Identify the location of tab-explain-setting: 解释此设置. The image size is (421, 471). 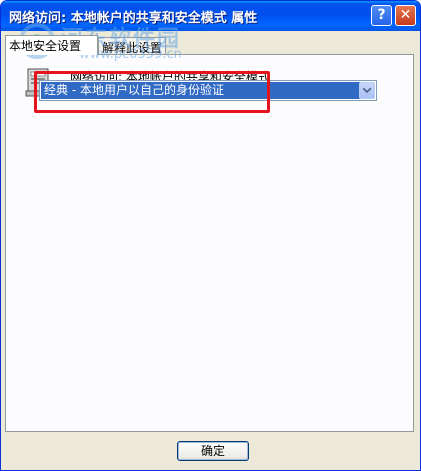
(132, 46).